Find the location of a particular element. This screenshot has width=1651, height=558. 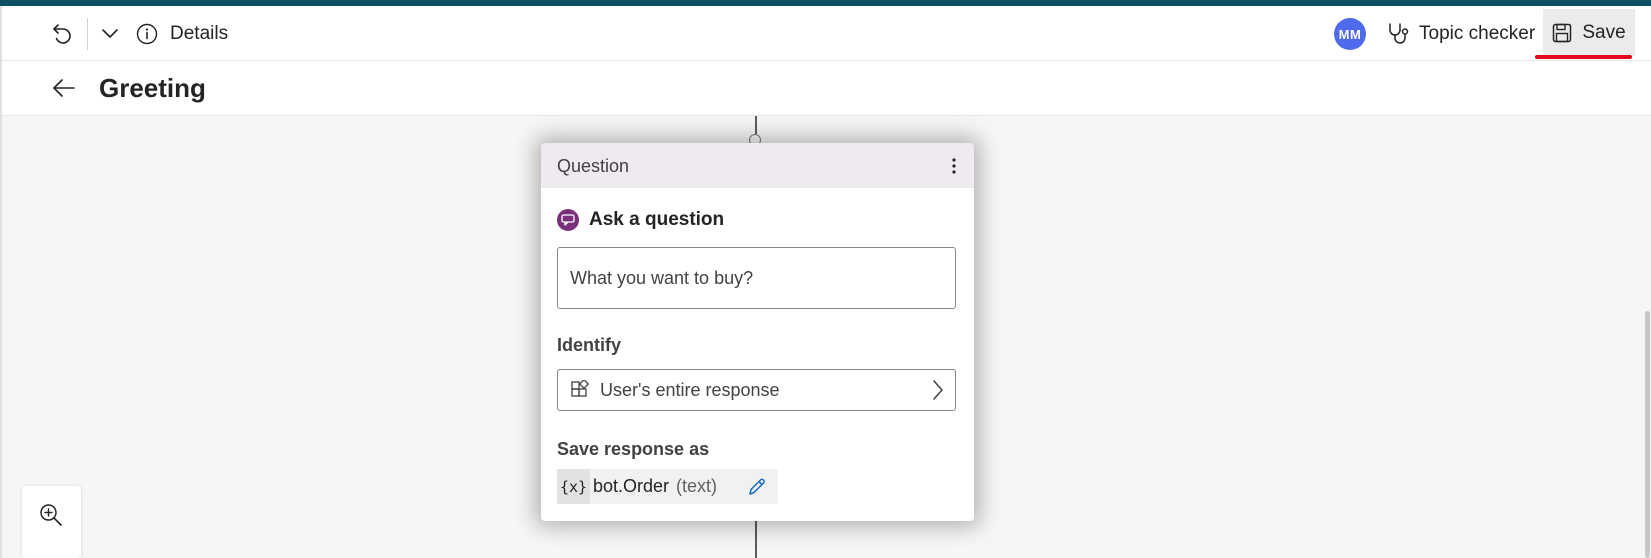

zoom-controls is located at coordinates (51, 522).